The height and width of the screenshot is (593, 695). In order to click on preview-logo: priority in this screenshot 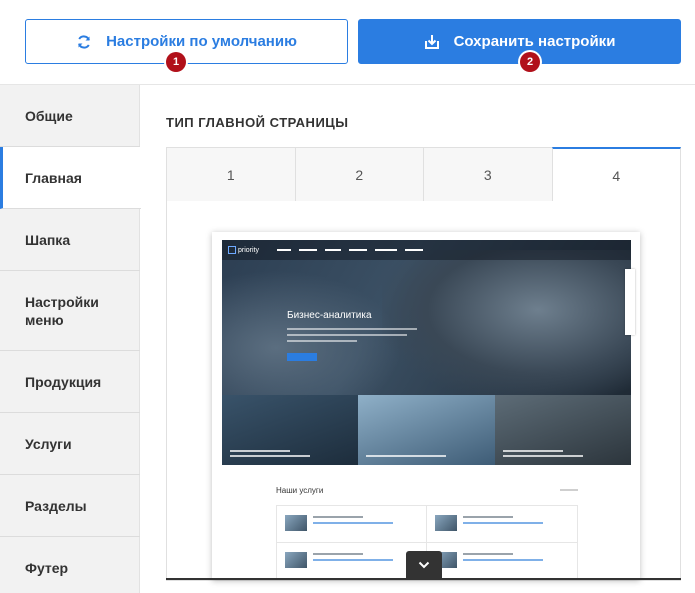, I will do `click(243, 250)`.